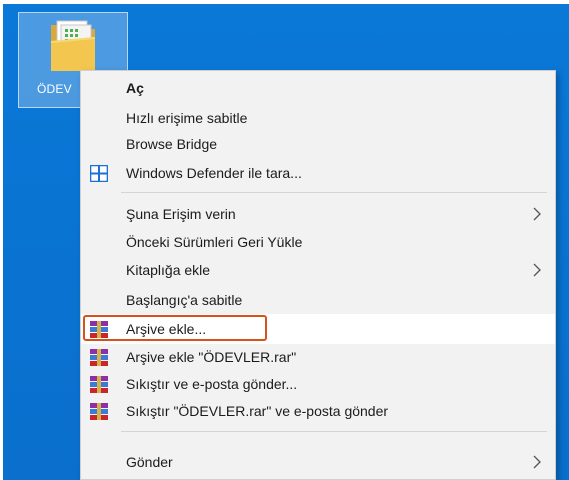 This screenshot has width=569, height=480. Describe the element at coordinates (168, 270) in the screenshot. I see `menu-item-label: Kitaplığa ekle` at that location.